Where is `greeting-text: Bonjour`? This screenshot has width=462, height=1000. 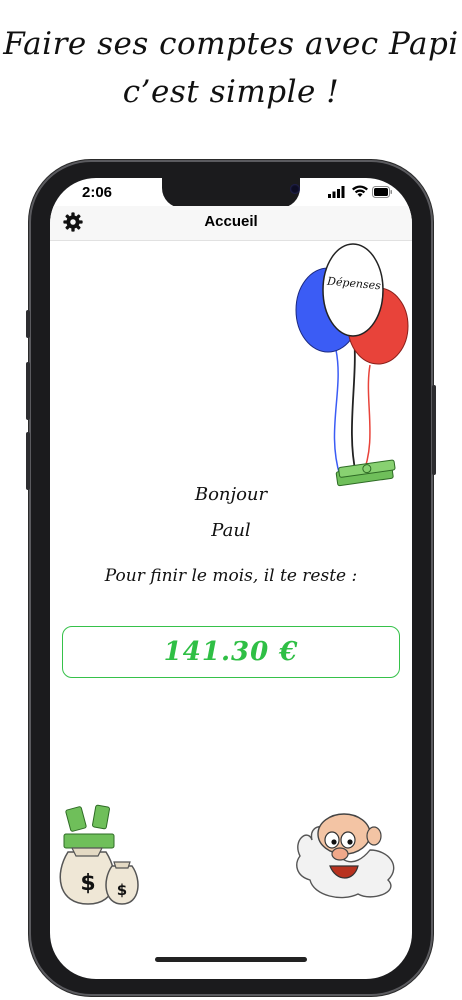
greeting-text: Bonjour is located at coordinates (231, 494).